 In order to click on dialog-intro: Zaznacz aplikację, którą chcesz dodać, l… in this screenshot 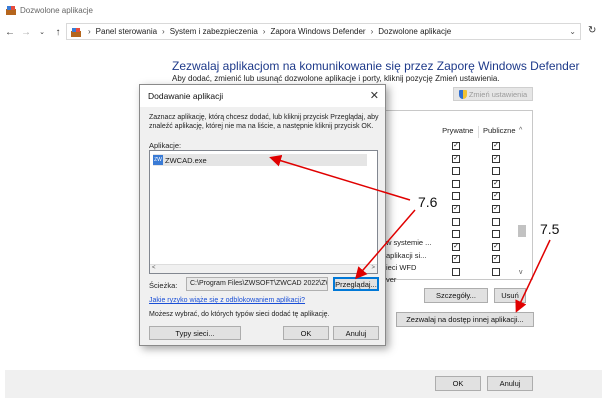, I will do `click(264, 122)`.